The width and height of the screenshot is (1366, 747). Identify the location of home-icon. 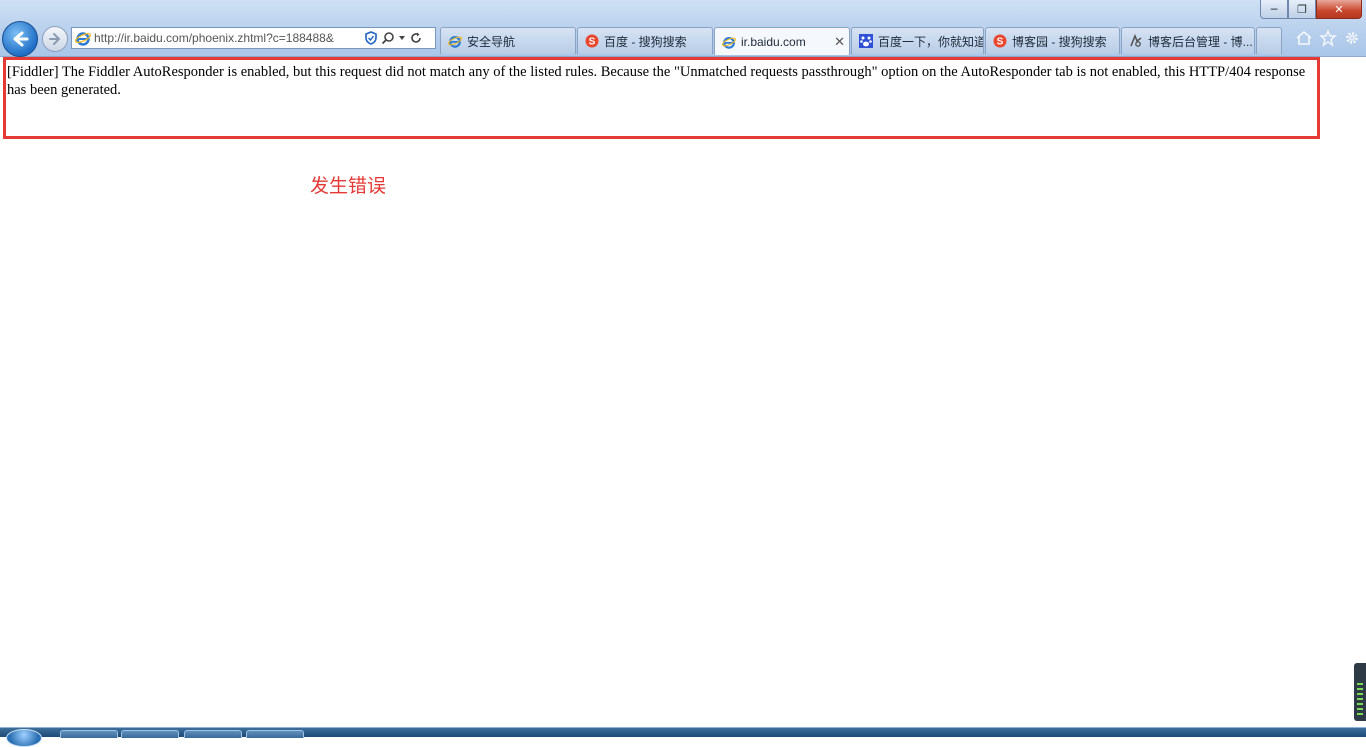
(1304, 38).